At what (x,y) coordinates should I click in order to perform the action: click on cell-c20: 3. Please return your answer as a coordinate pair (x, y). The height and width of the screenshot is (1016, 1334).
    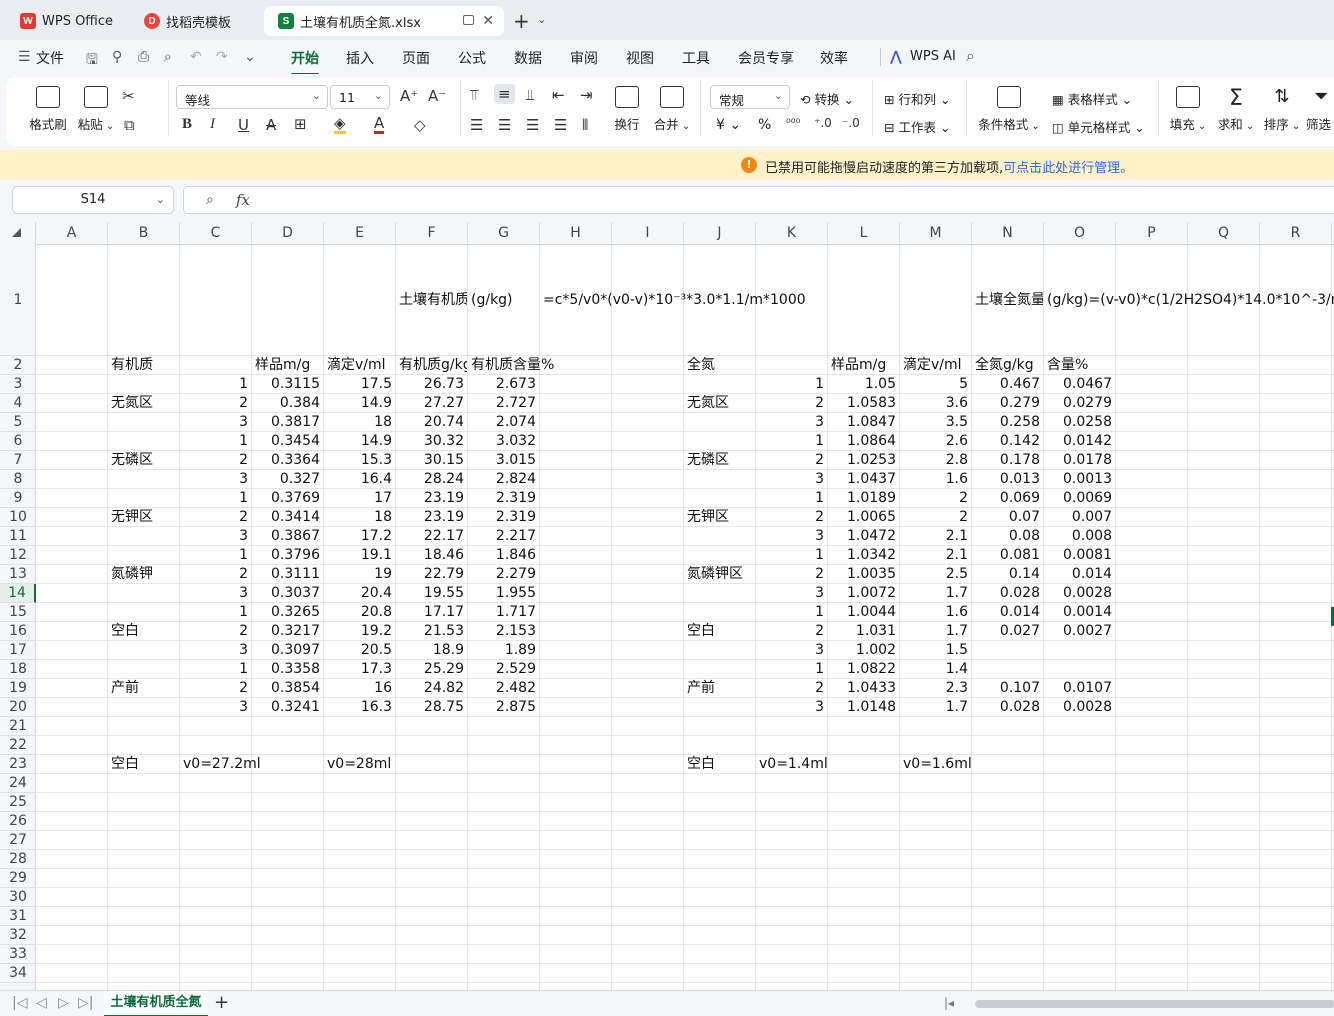
    Looking at the image, I should click on (215, 707).